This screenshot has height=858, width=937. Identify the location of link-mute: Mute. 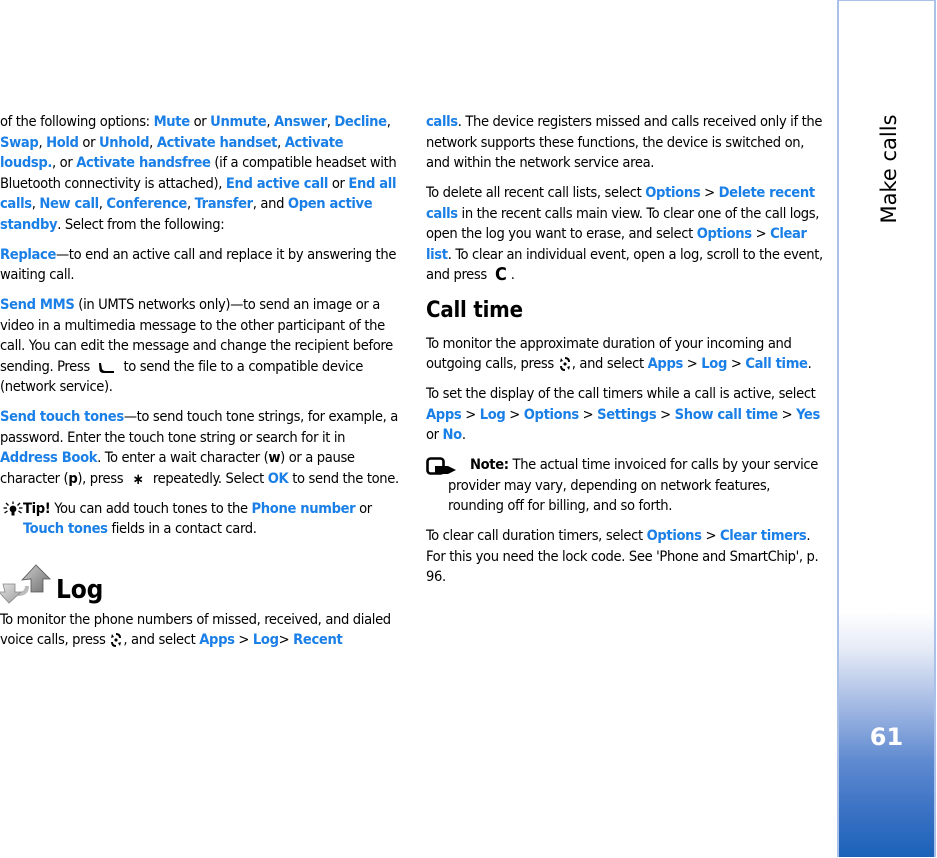
(172, 121).